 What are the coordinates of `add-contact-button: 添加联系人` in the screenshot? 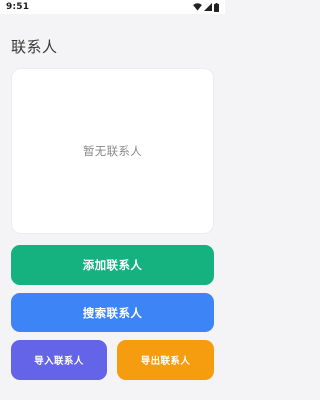 It's located at (112, 265).